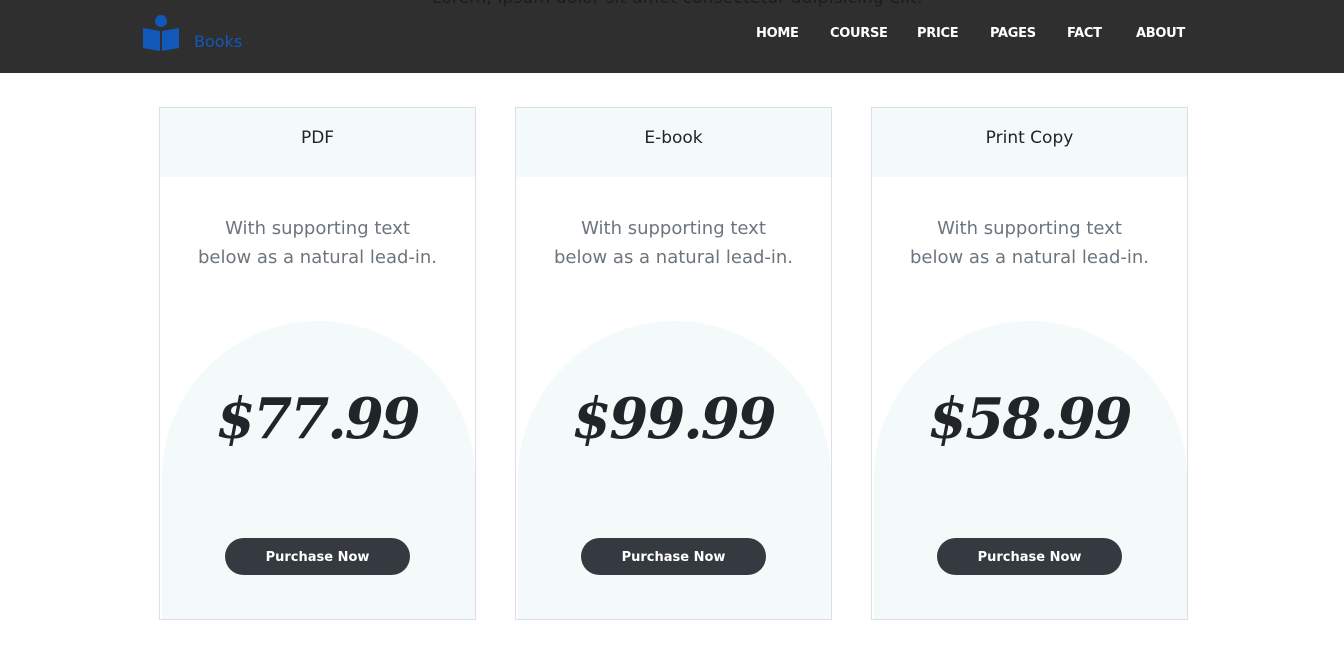  I want to click on nav-home: HOME, so click(777, 33).